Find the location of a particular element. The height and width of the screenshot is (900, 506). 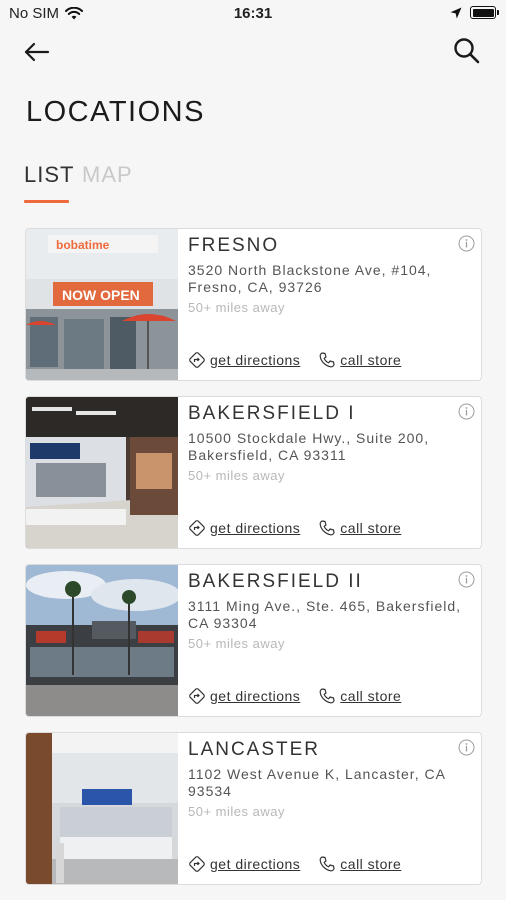

back-arrow-icon is located at coordinates (37, 52).